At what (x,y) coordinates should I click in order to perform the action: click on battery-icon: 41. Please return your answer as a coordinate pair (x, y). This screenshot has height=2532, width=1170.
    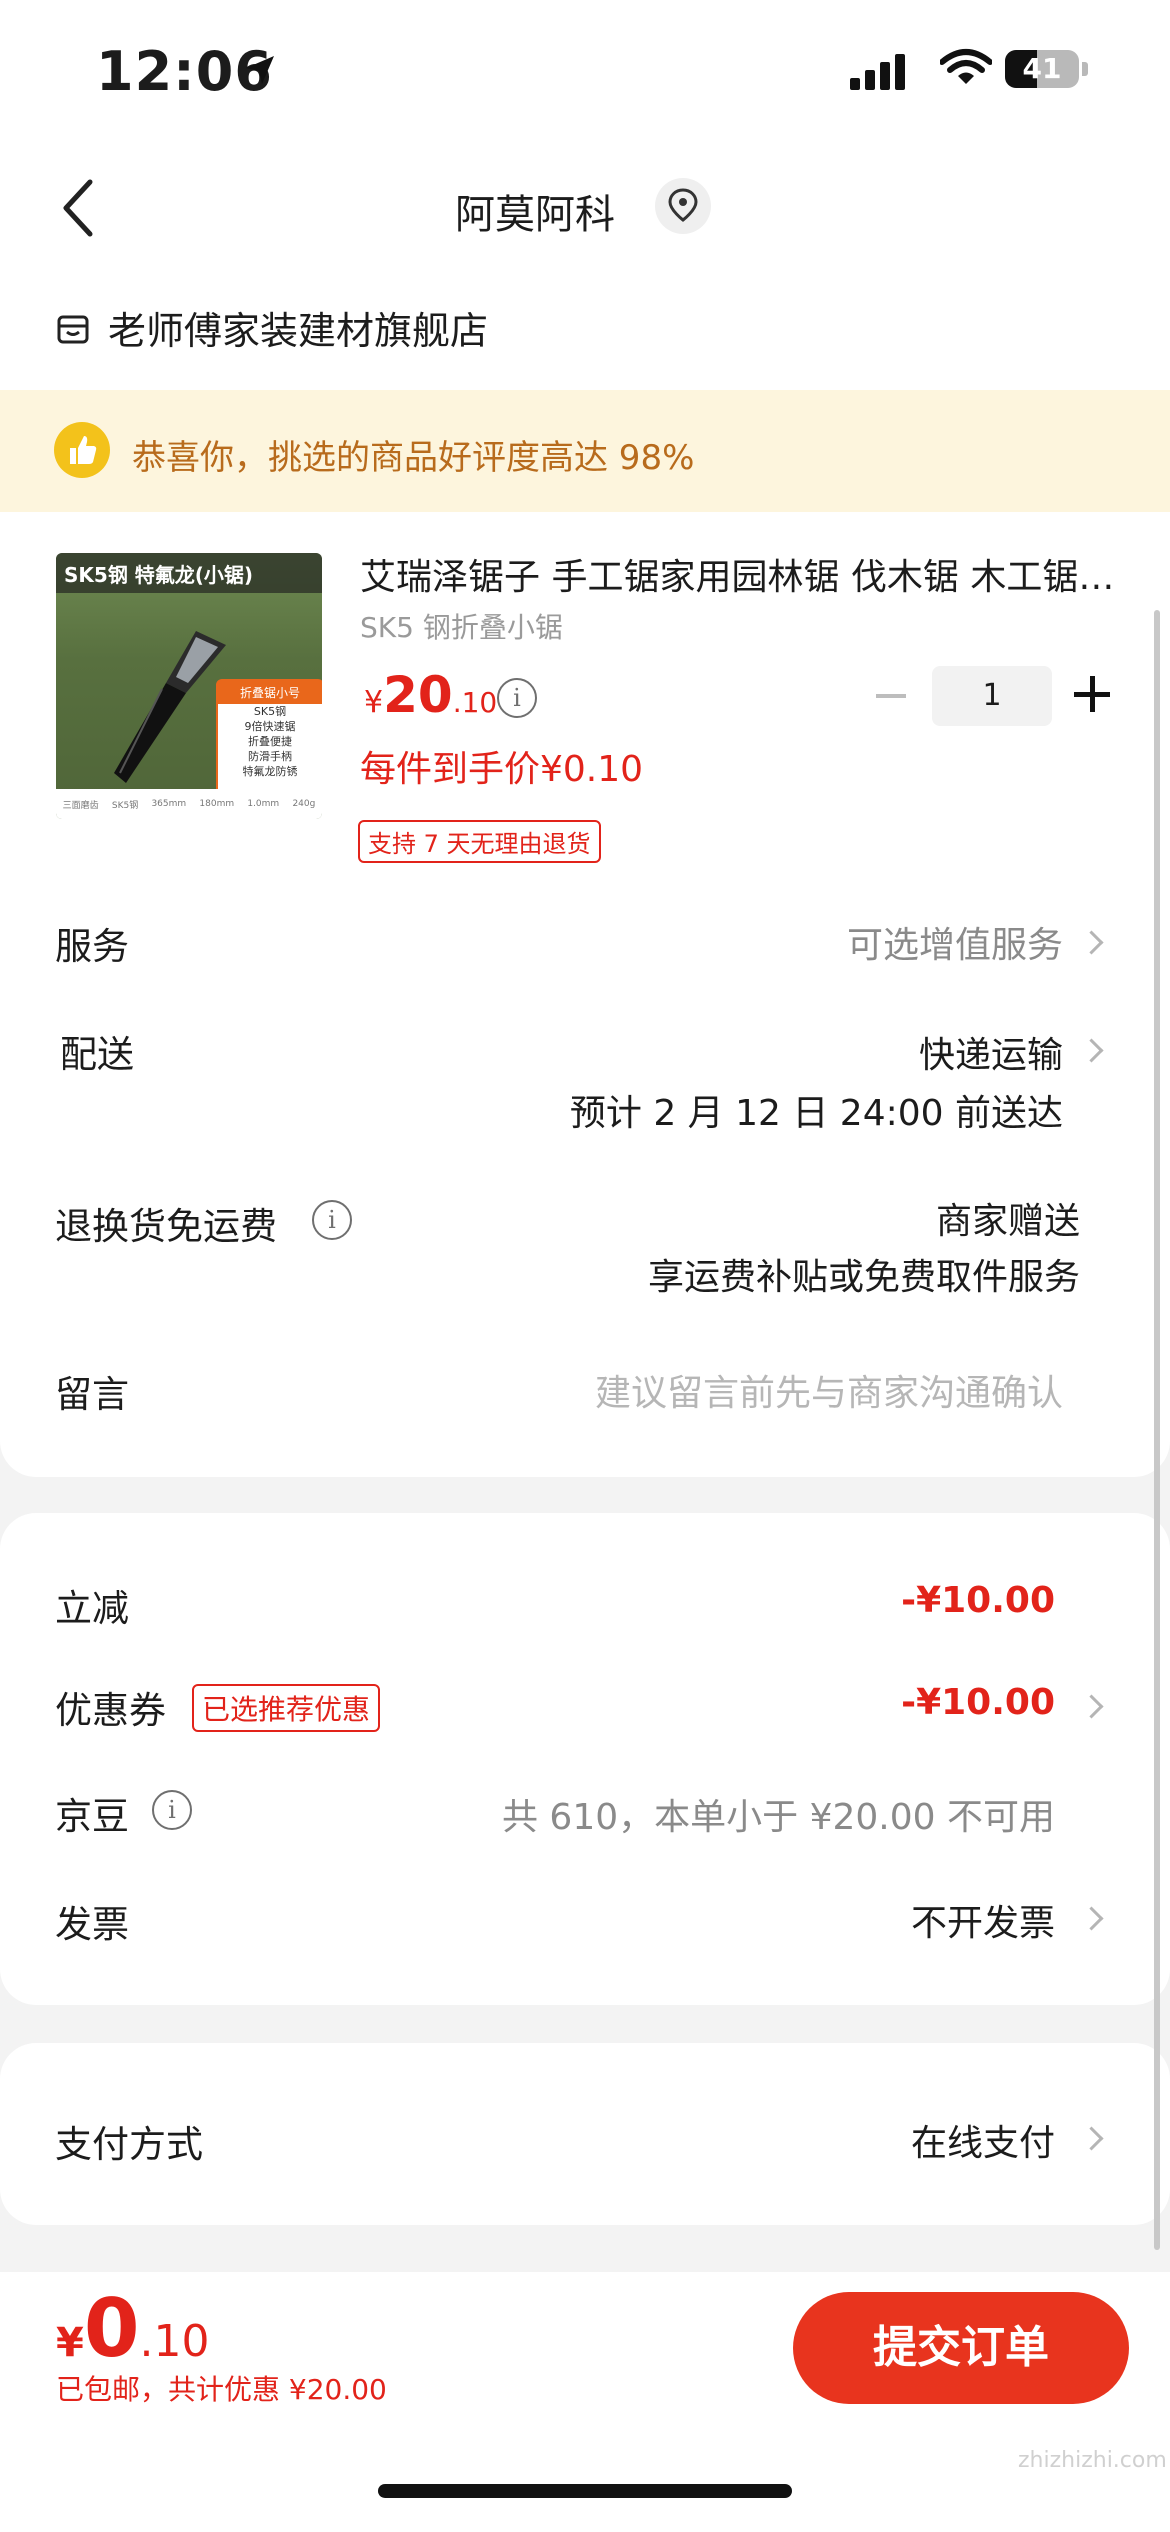
    Looking at the image, I should click on (1042, 69).